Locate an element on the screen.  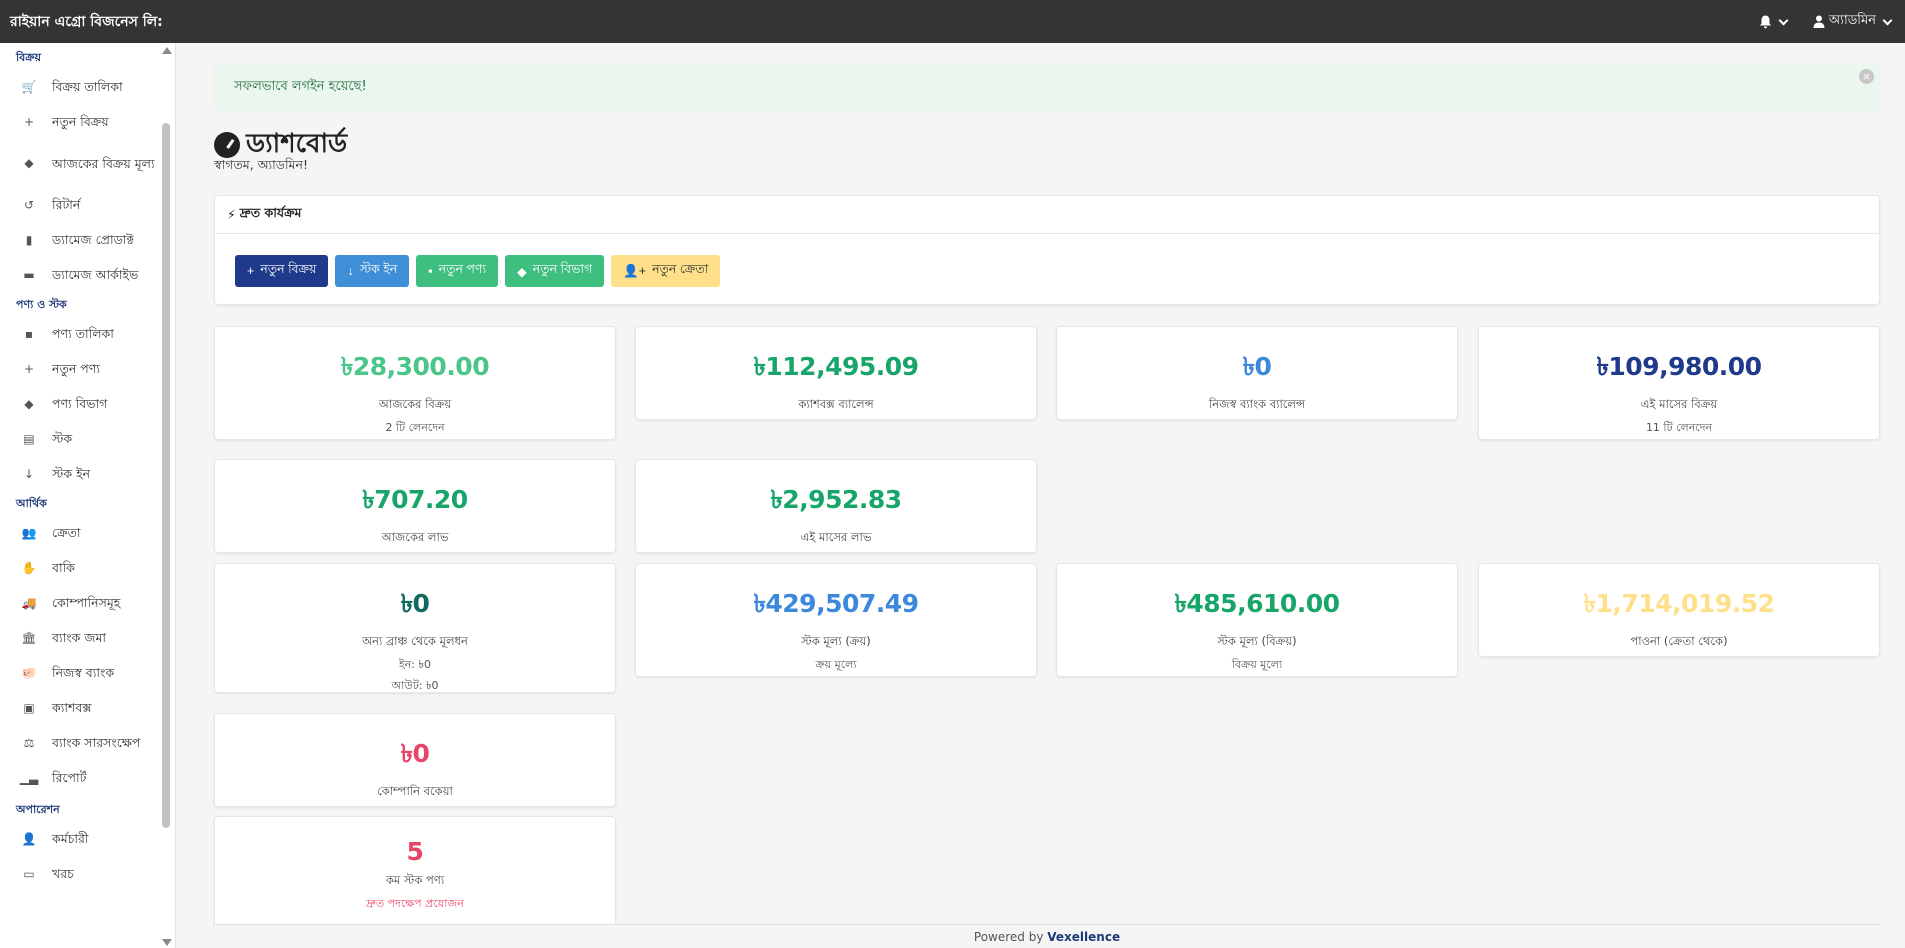
hand-coin-icon: ✋ is located at coordinates (29, 567).